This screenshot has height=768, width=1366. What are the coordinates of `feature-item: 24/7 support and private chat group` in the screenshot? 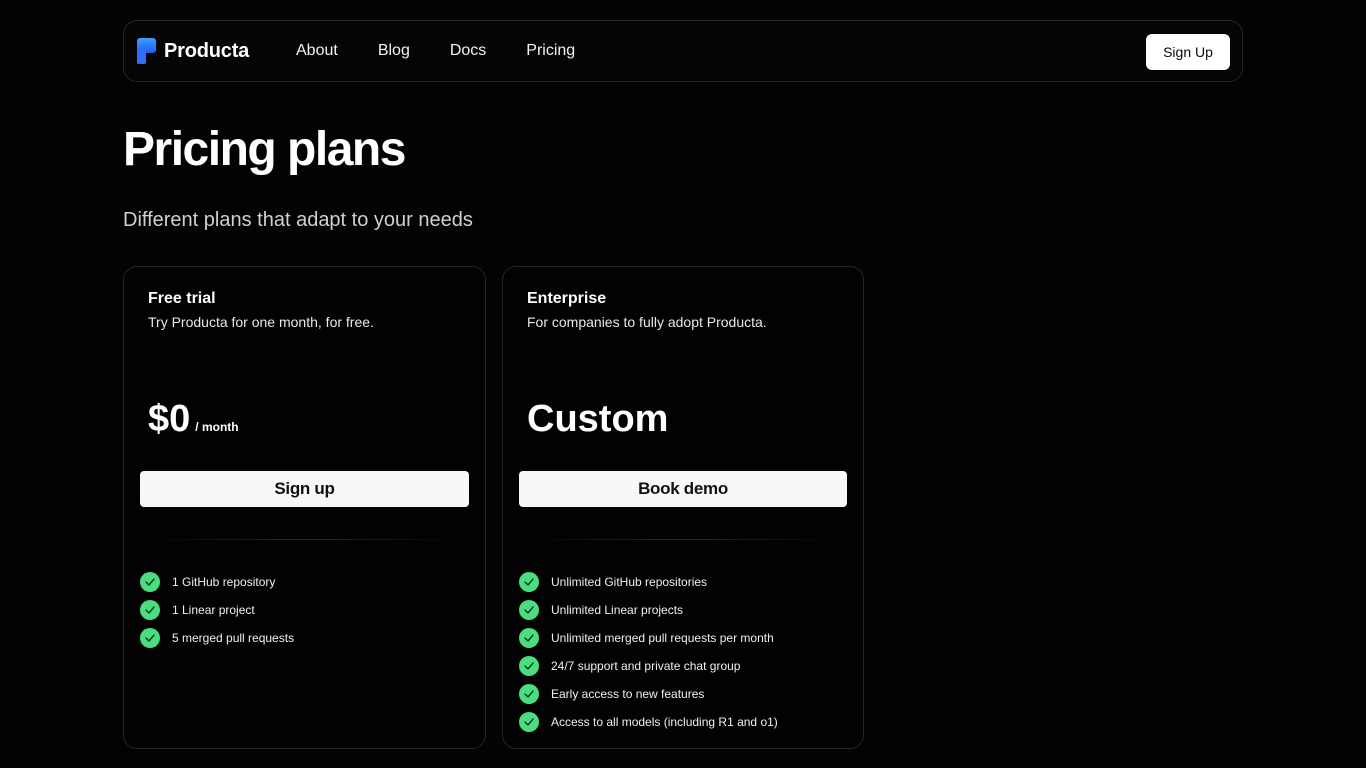 It's located at (648, 666).